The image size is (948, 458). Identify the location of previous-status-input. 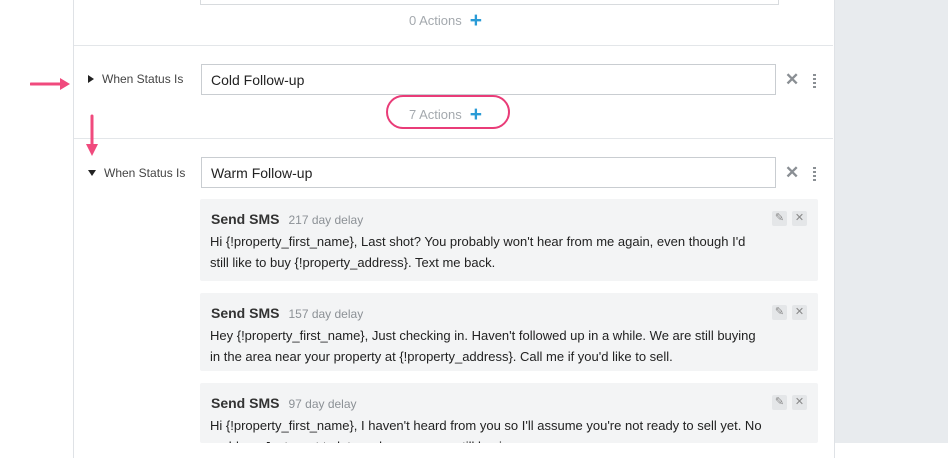
(489, 2).